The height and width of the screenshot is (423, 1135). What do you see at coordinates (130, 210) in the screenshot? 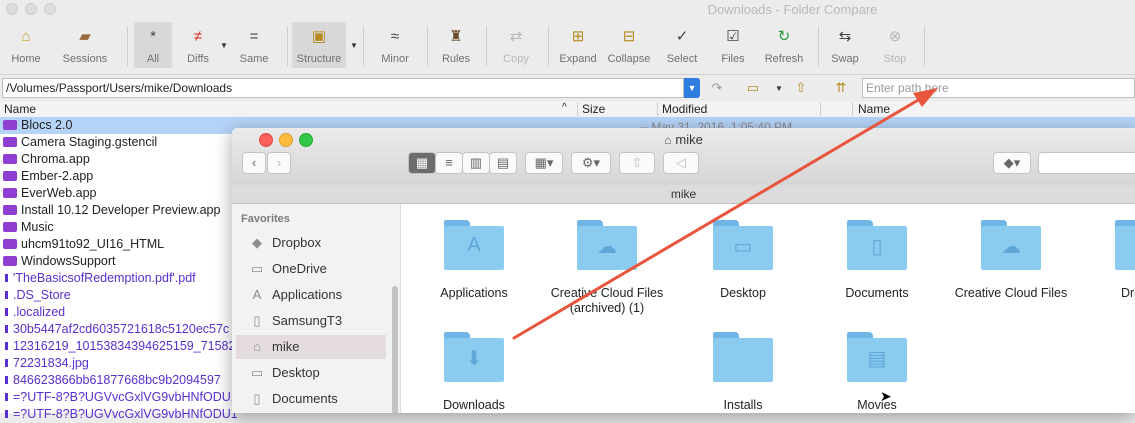
I see `list-item: Install 10.12 Developer Preview.app` at bounding box center [130, 210].